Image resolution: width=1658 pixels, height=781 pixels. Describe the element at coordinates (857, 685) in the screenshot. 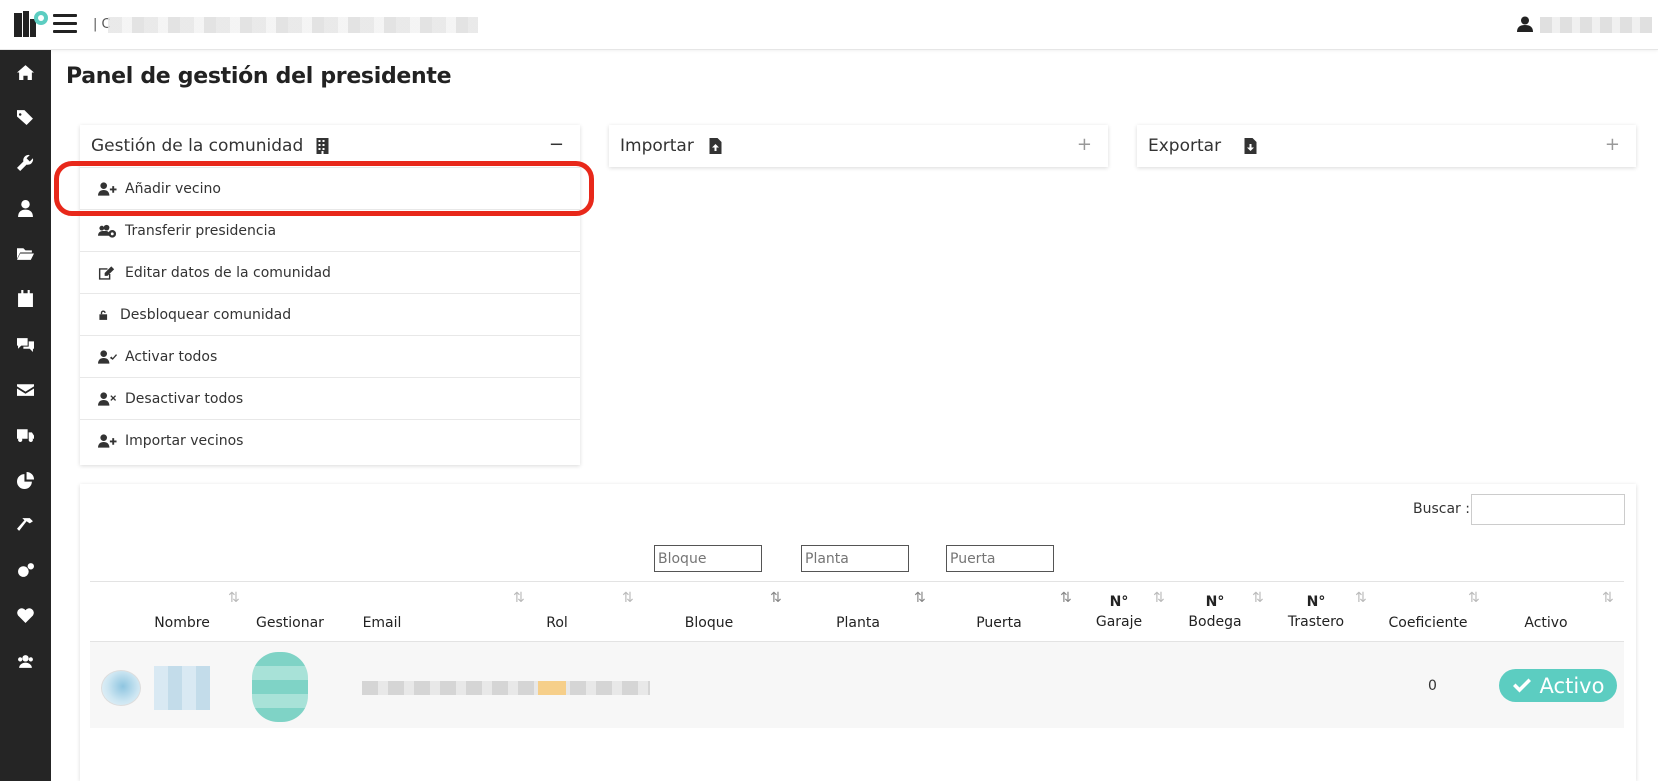

I see `table-row` at that location.